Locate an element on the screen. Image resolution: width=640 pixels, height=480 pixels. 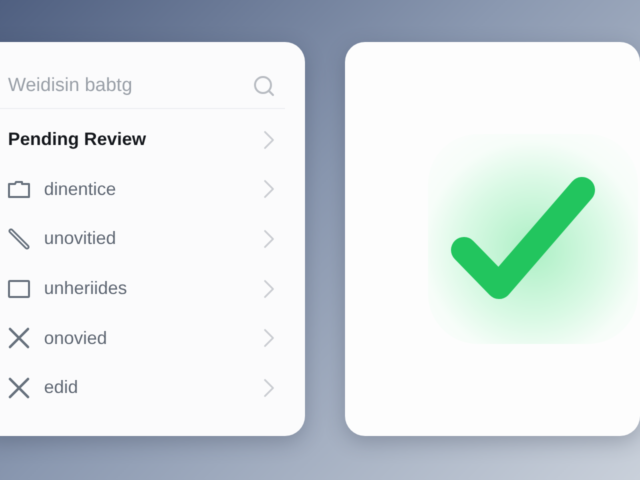
list-item: unovitied is located at coordinates (153, 239).